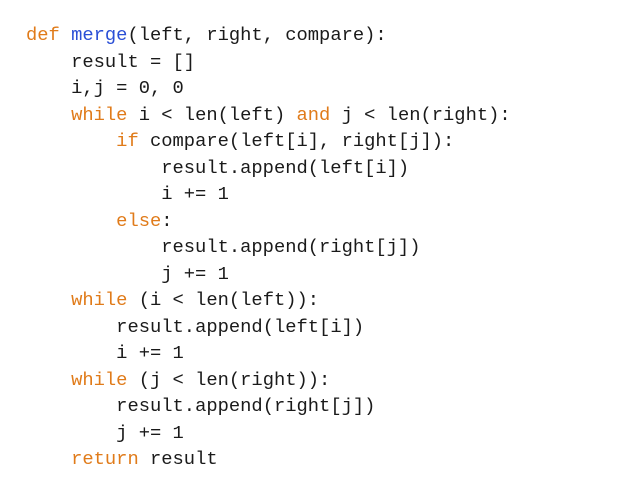 This screenshot has height=494, width=624. Describe the element at coordinates (257, 35) in the screenshot. I see `code-text: (left, right, compare):` at that location.